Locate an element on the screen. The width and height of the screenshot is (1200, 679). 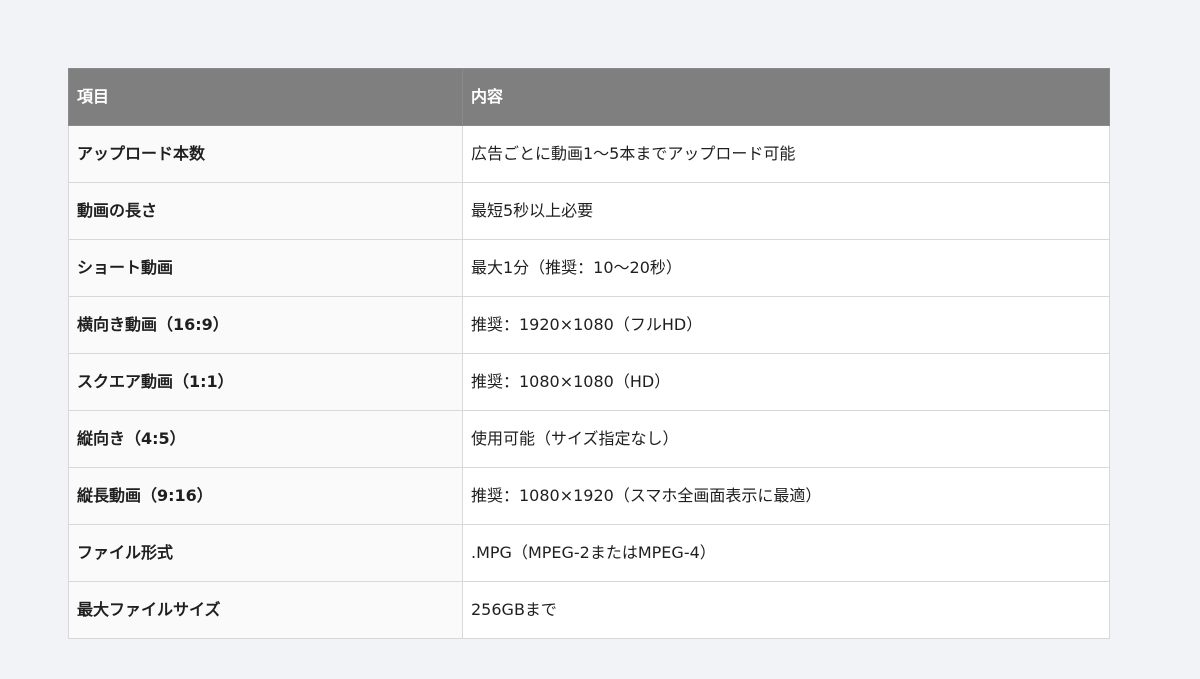
row-key: 縦向き（4:5） is located at coordinates (265, 439).